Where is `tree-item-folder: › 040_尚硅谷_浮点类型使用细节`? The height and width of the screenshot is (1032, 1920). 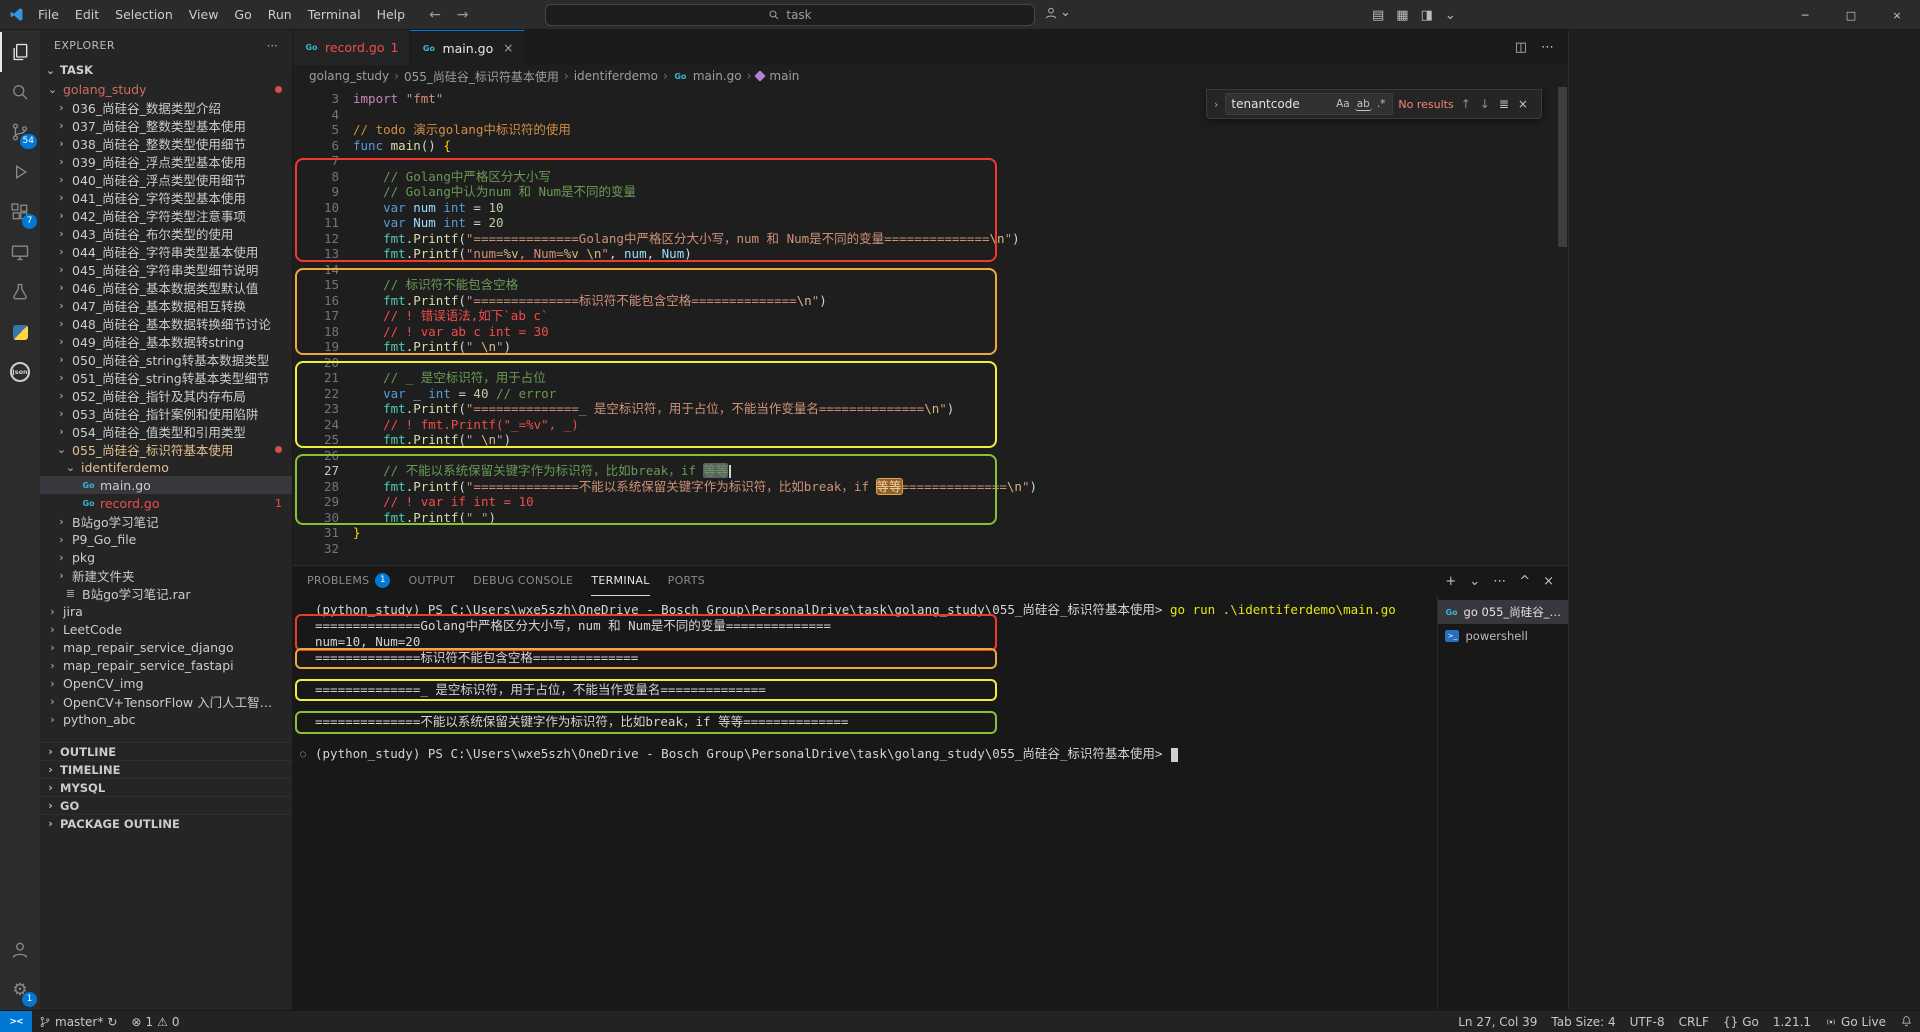 tree-item-folder: › 040_尚硅谷_浮点类型使用细节 is located at coordinates (166, 179).